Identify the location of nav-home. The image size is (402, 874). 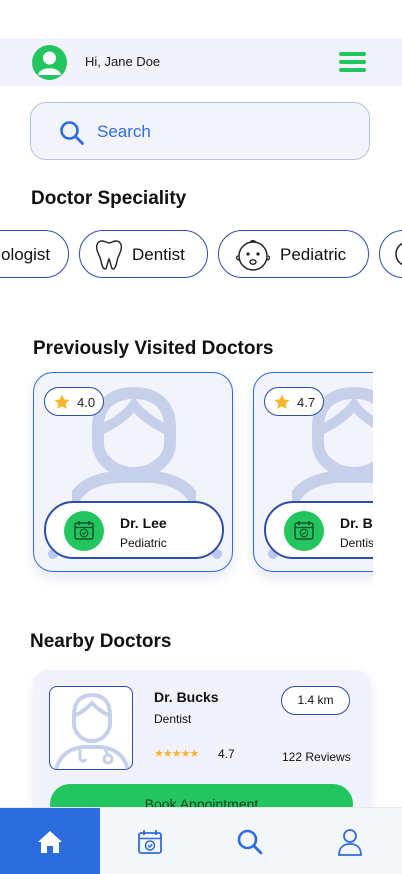
(50, 841).